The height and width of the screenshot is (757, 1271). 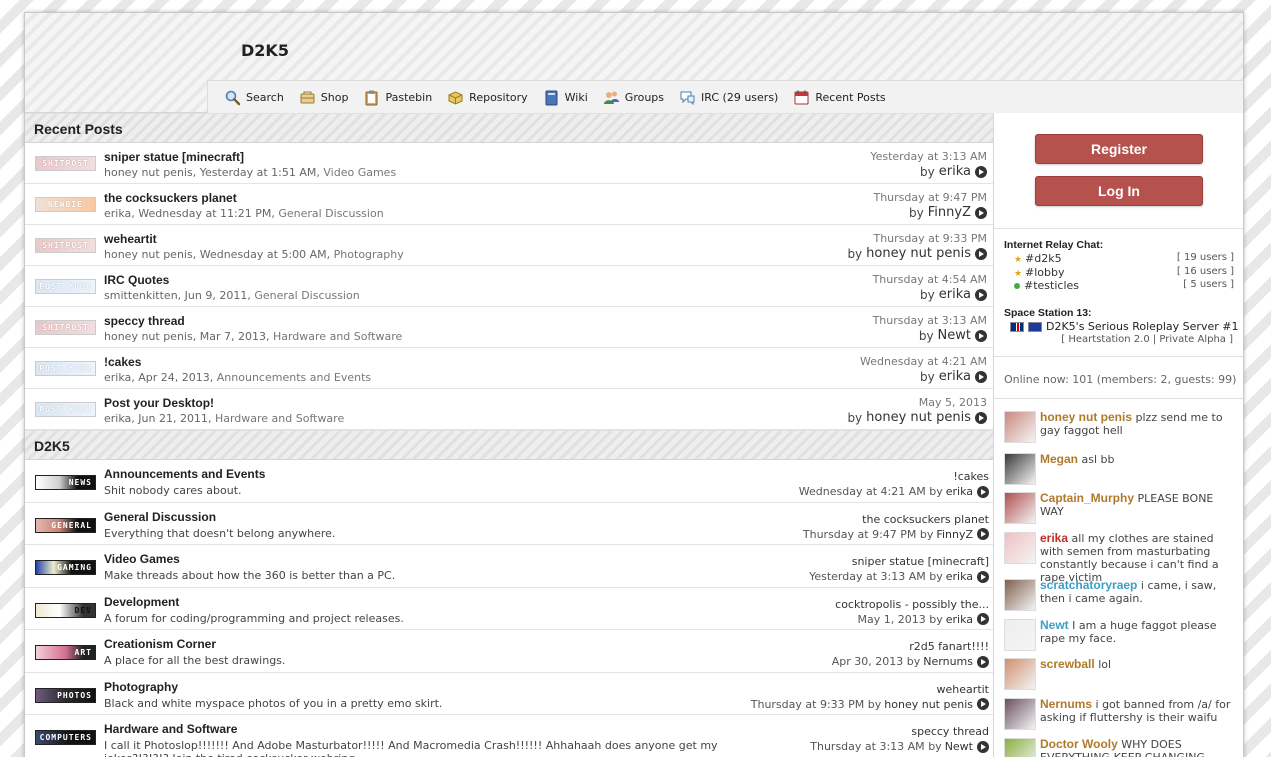 What do you see at coordinates (1119, 191) in the screenshot?
I see `login-button: Log In` at bounding box center [1119, 191].